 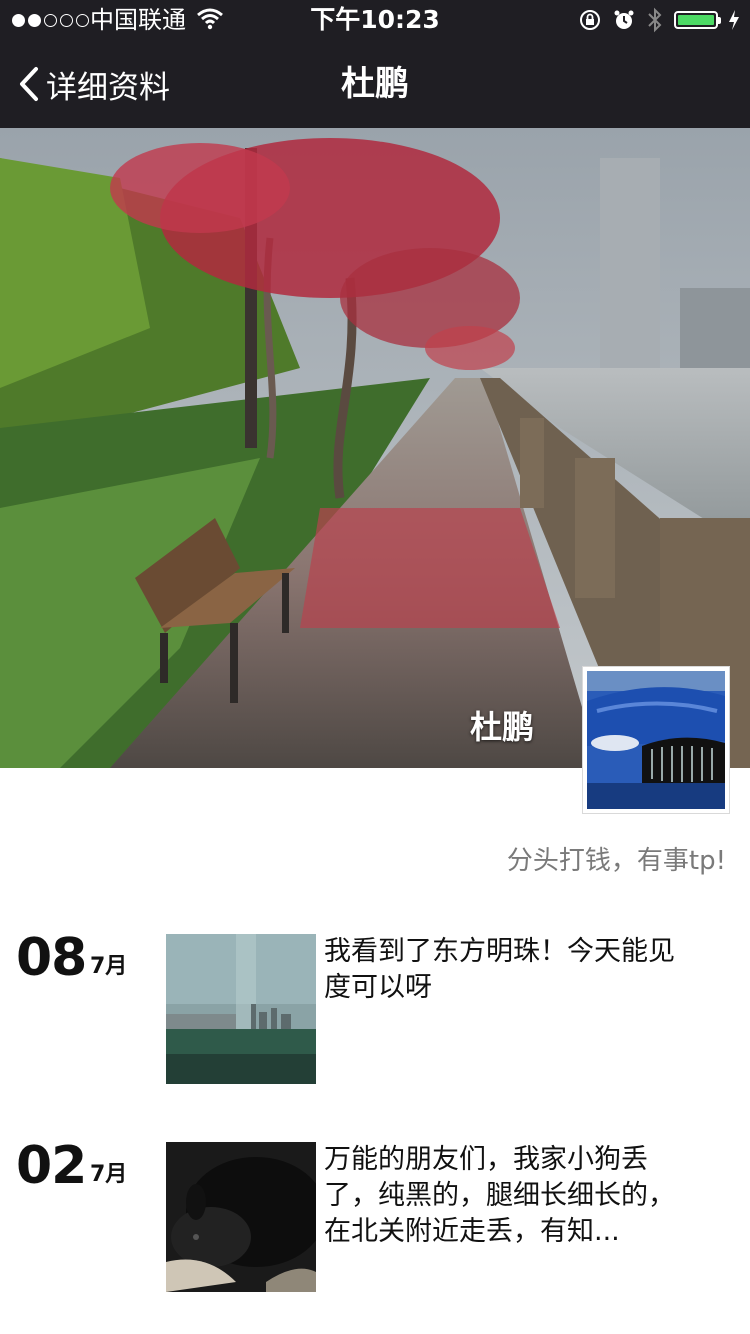 What do you see at coordinates (590, 20) in the screenshot?
I see `rotation-lock-icon` at bounding box center [590, 20].